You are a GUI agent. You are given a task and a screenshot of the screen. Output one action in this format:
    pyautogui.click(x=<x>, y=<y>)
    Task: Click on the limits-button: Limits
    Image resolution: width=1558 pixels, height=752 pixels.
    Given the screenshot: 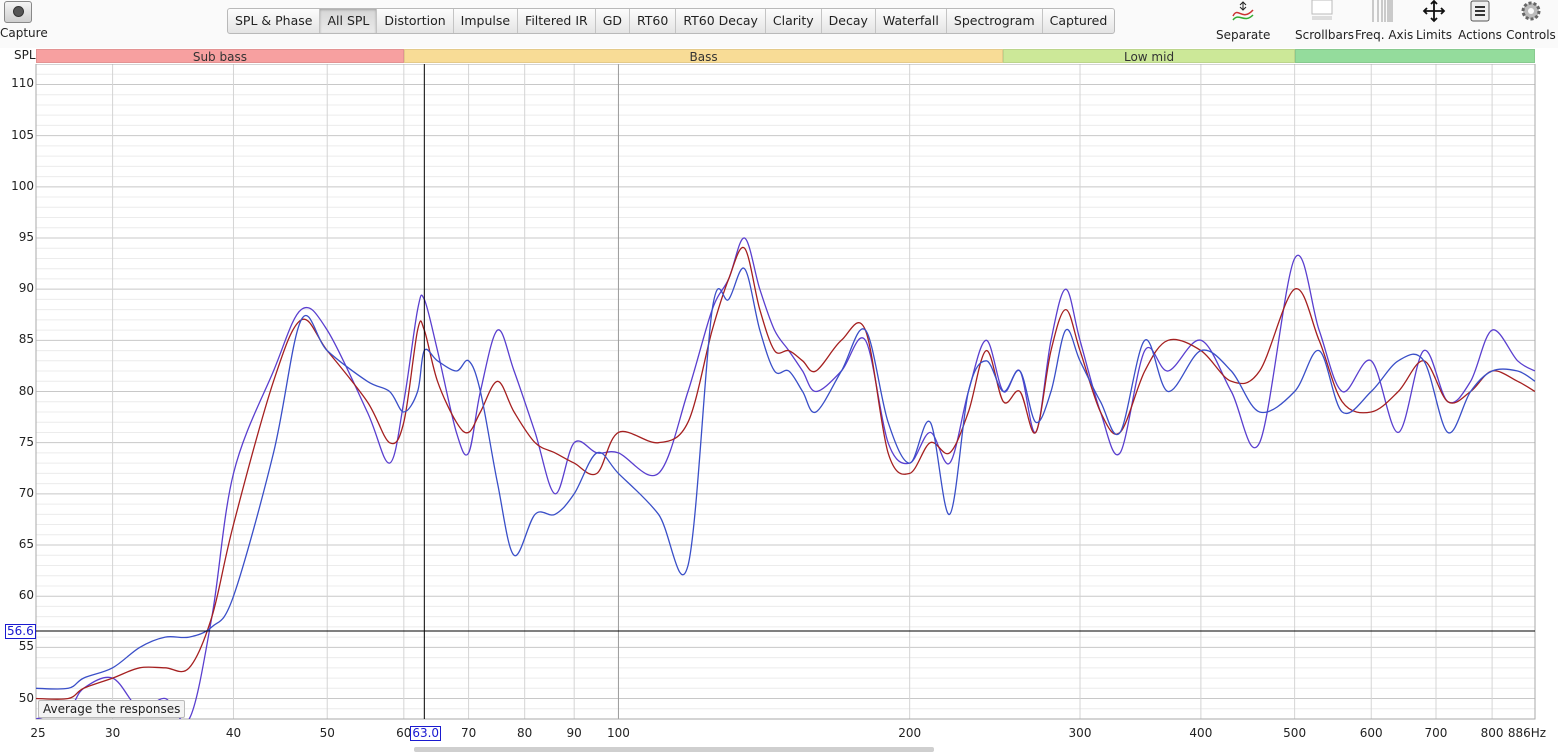 What is the action you would take?
    pyautogui.click(x=1434, y=23)
    